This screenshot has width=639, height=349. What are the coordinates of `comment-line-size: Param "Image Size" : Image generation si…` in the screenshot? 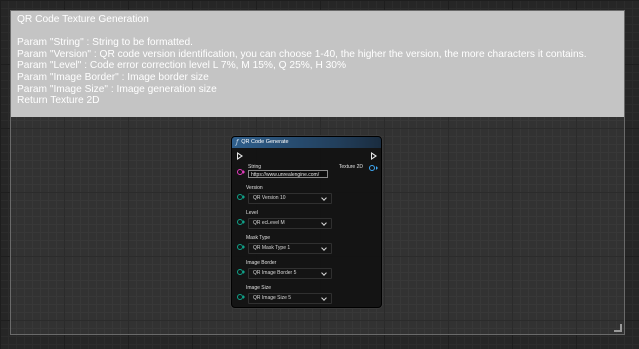 It's located at (117, 89).